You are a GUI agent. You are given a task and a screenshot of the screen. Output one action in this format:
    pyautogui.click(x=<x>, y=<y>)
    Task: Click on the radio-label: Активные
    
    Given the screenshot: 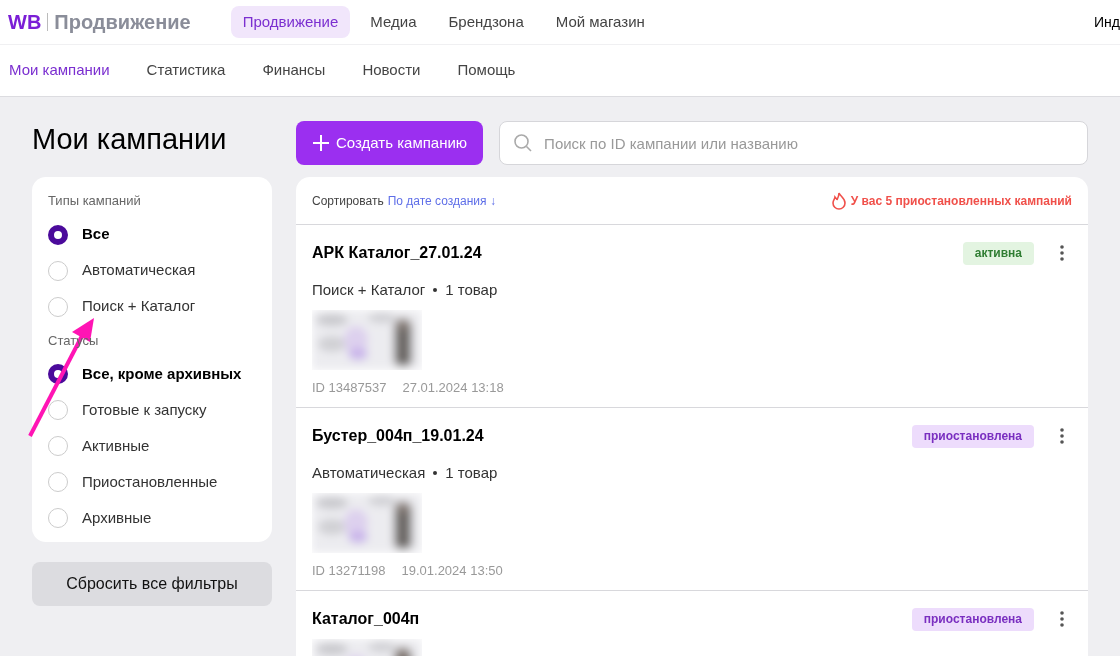 What is the action you would take?
    pyautogui.click(x=116, y=445)
    